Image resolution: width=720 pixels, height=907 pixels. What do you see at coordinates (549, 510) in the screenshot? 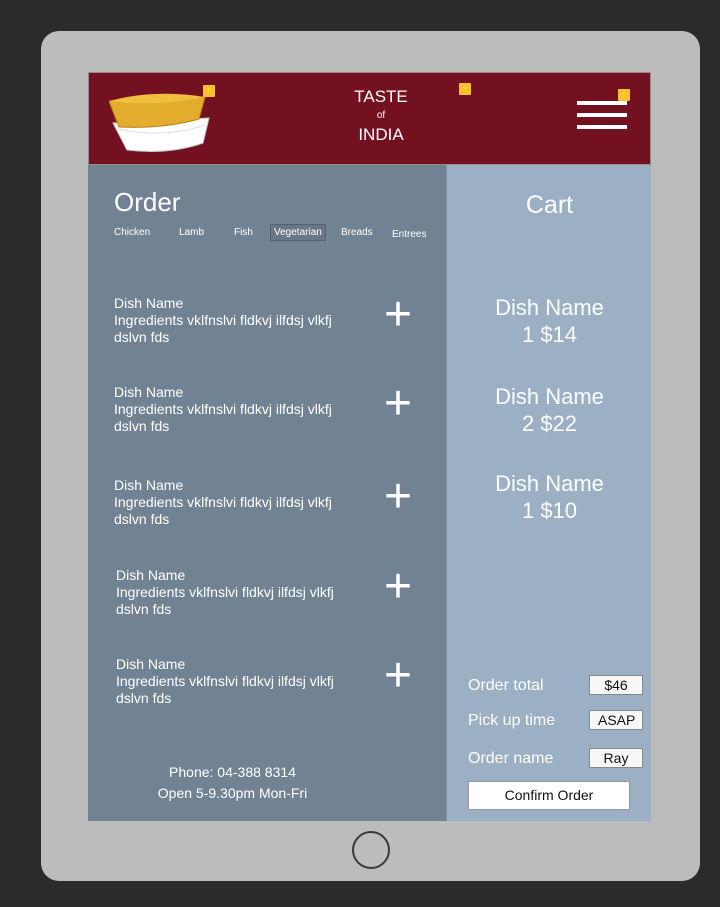
I see `cart-item-qty-price: 1 $10` at bounding box center [549, 510].